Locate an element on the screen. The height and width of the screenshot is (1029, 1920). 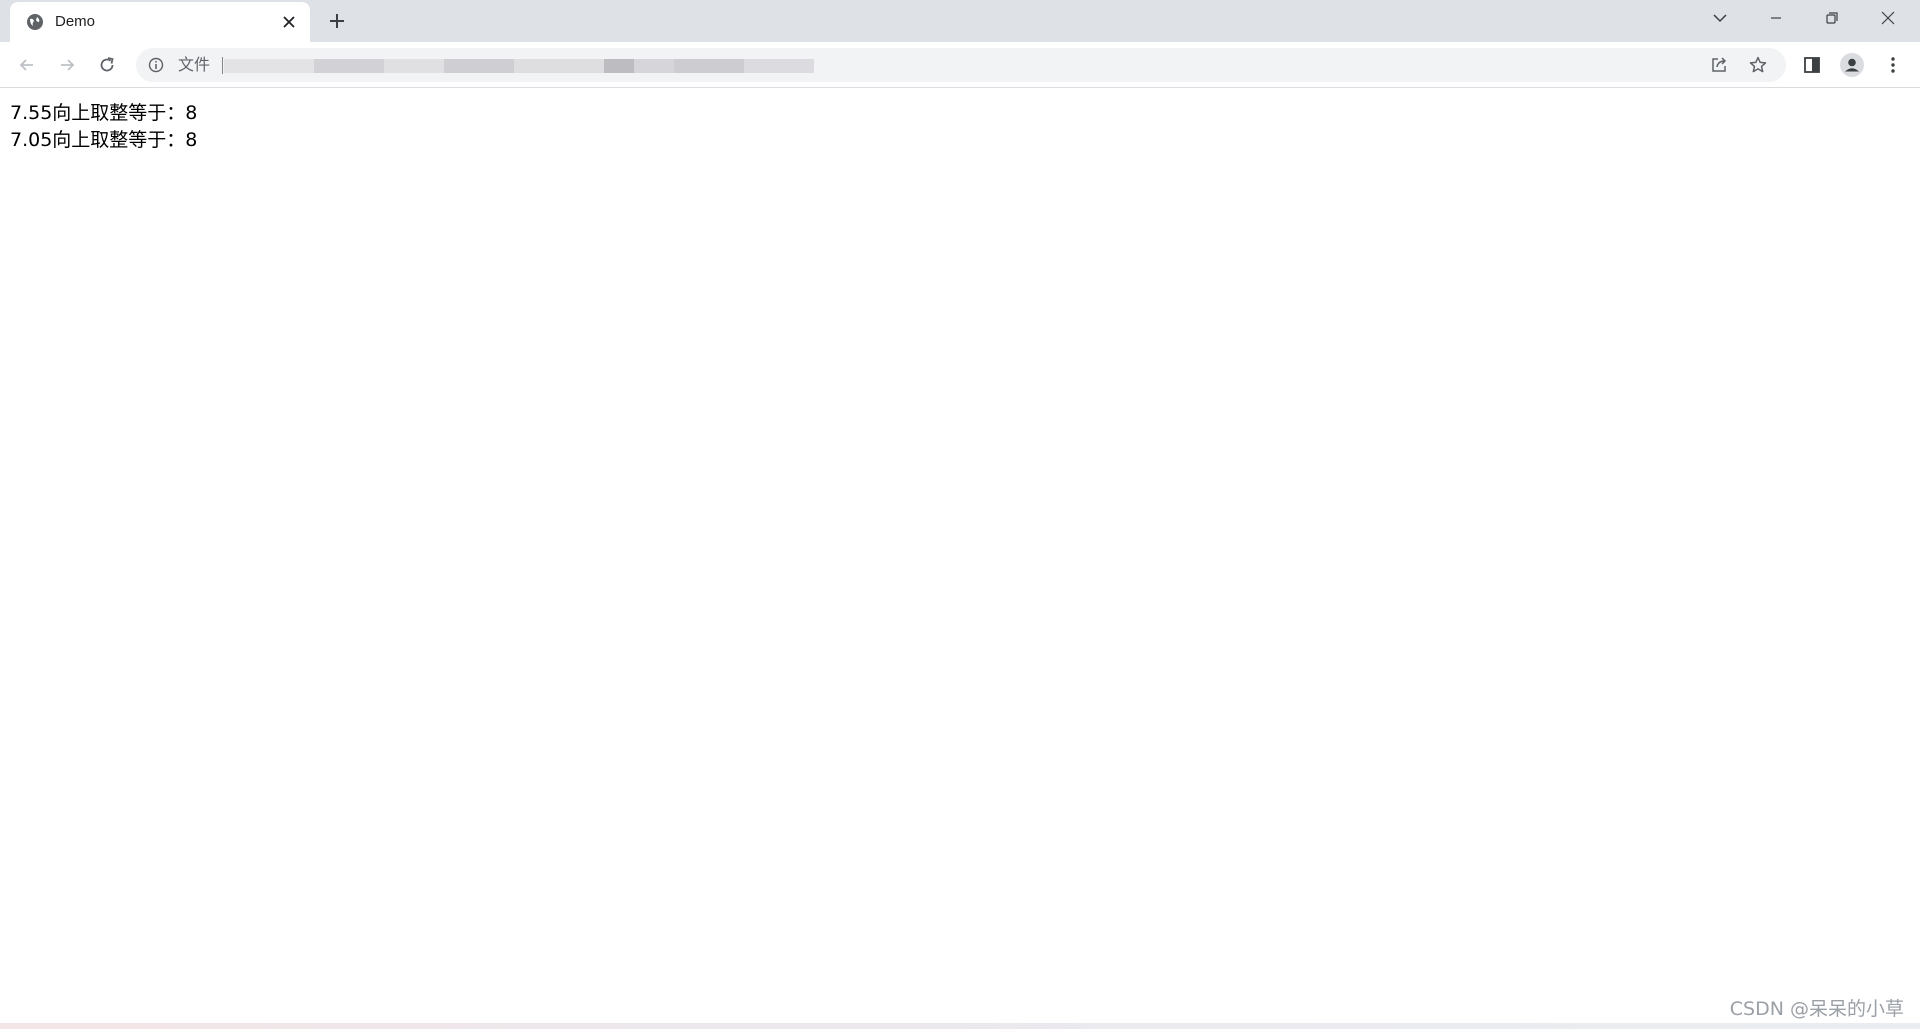
minimize-icon is located at coordinates (1776, 18).